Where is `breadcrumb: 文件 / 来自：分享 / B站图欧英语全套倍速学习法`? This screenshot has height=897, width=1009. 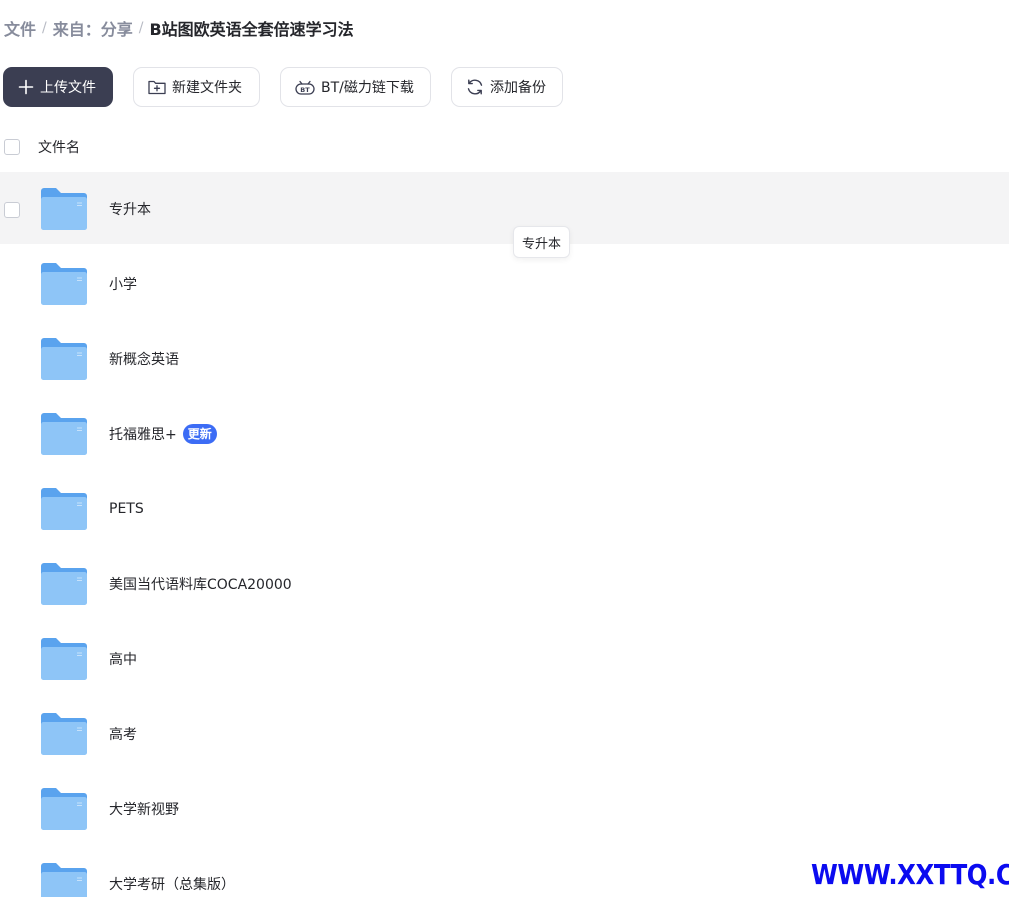
breadcrumb: 文件 / 来自：分享 / B站图欧英语全套倍速学习法 is located at coordinates (179, 28).